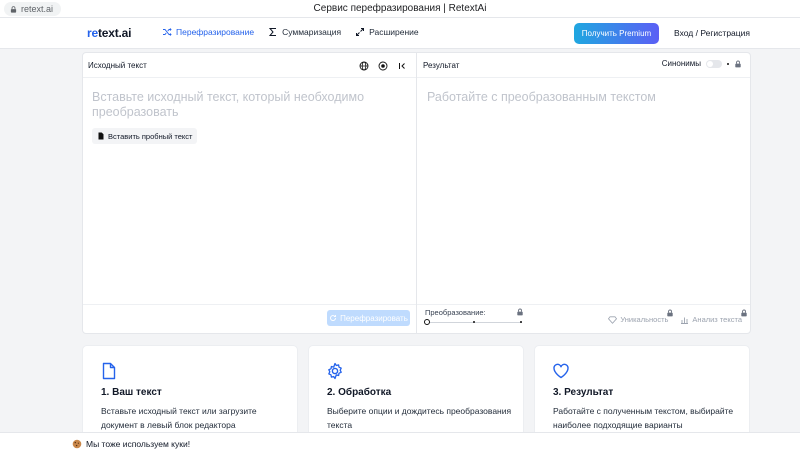 Image resolution: width=800 pixels, height=454 pixels. What do you see at coordinates (92, 33) in the screenshot?
I see `logo-accent: re` at bounding box center [92, 33].